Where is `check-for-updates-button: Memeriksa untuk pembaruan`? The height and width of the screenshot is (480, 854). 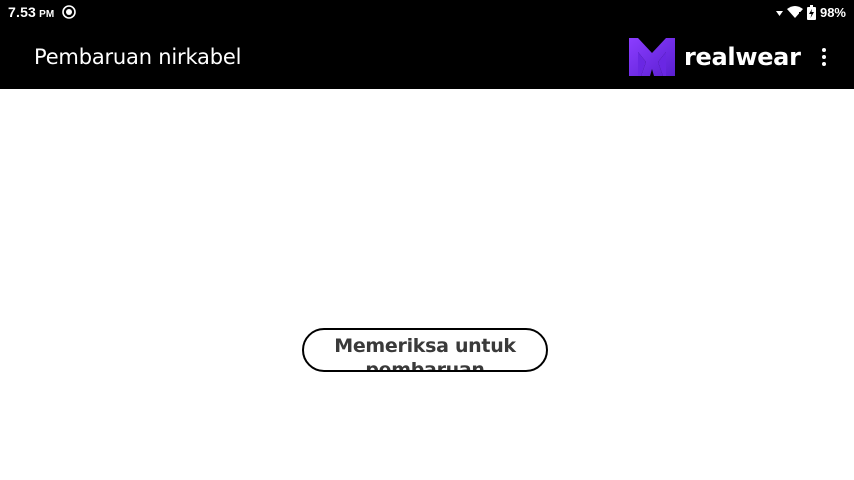
check-for-updates-button: Memeriksa untuk pembaruan is located at coordinates (425, 350).